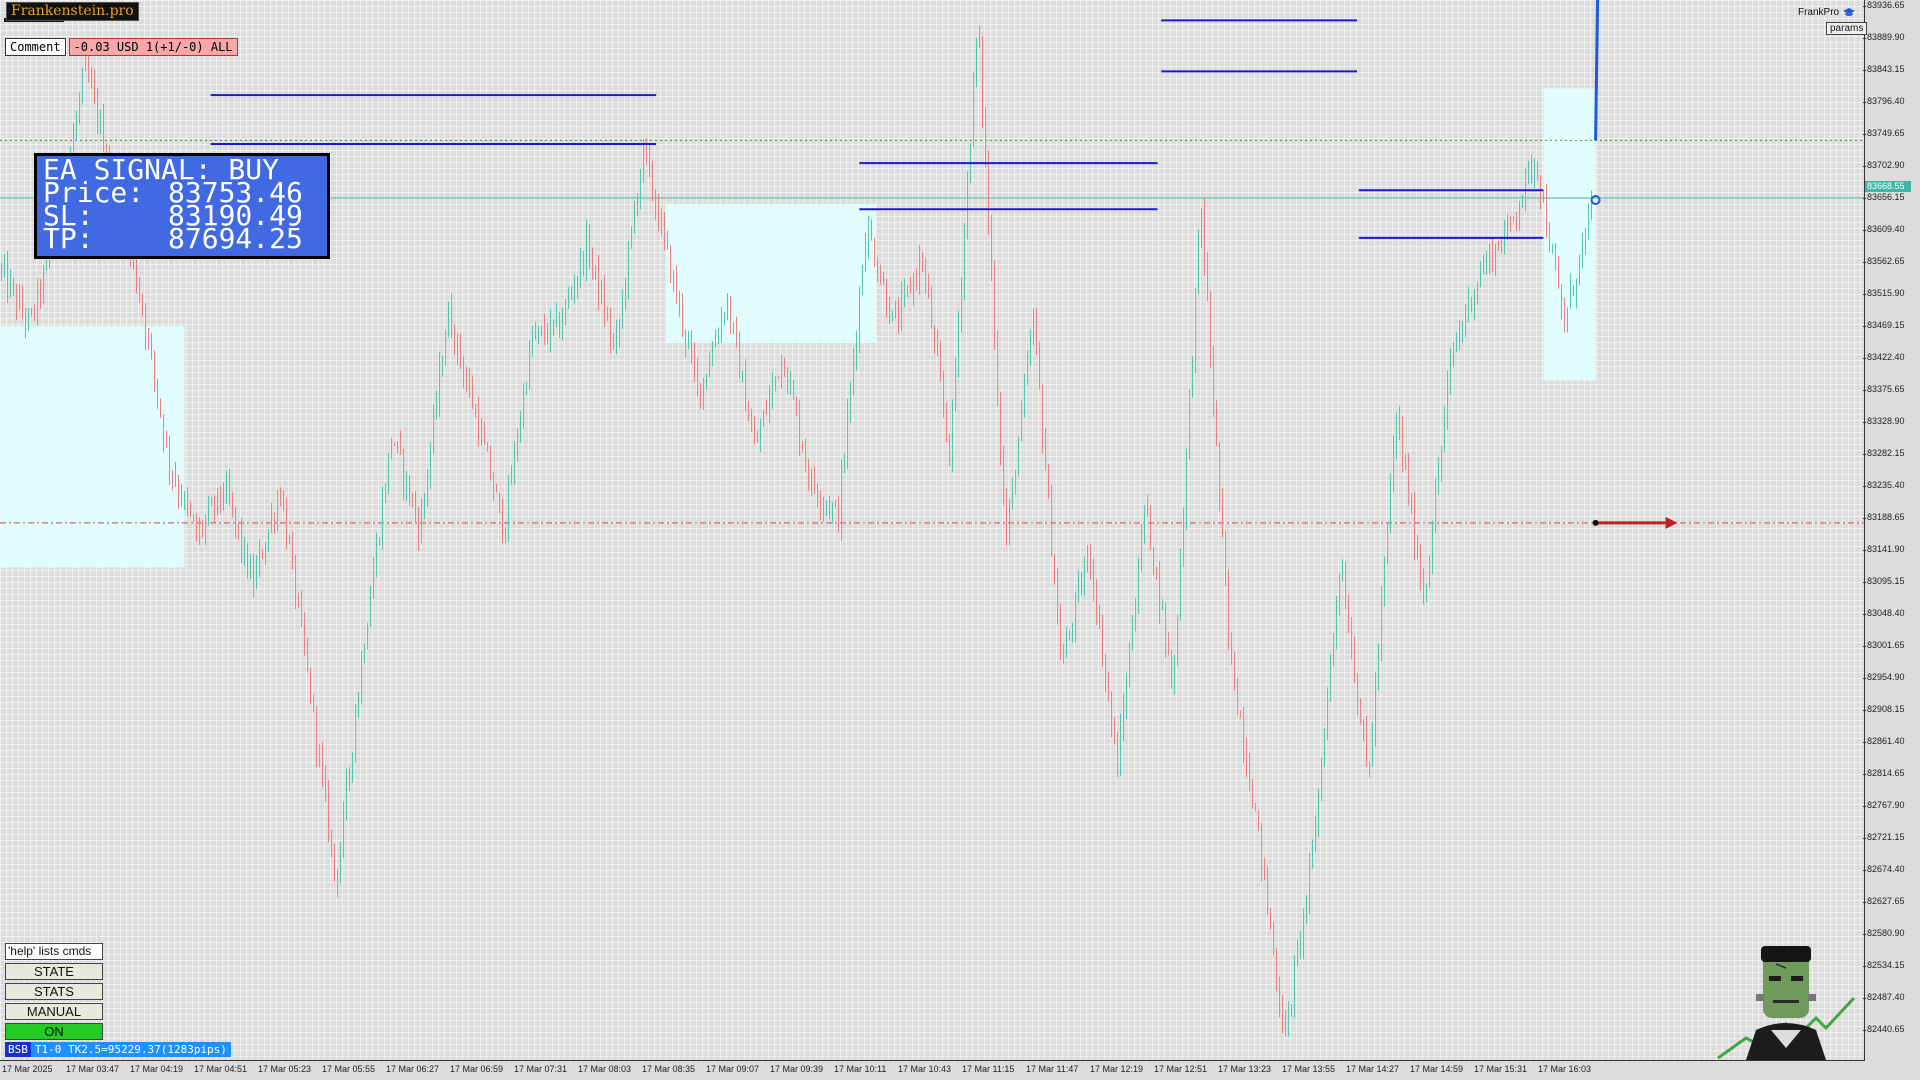 The height and width of the screenshot is (1080, 1920). What do you see at coordinates (1884, 133) in the screenshot?
I see `price-tick: 83749.65` at bounding box center [1884, 133].